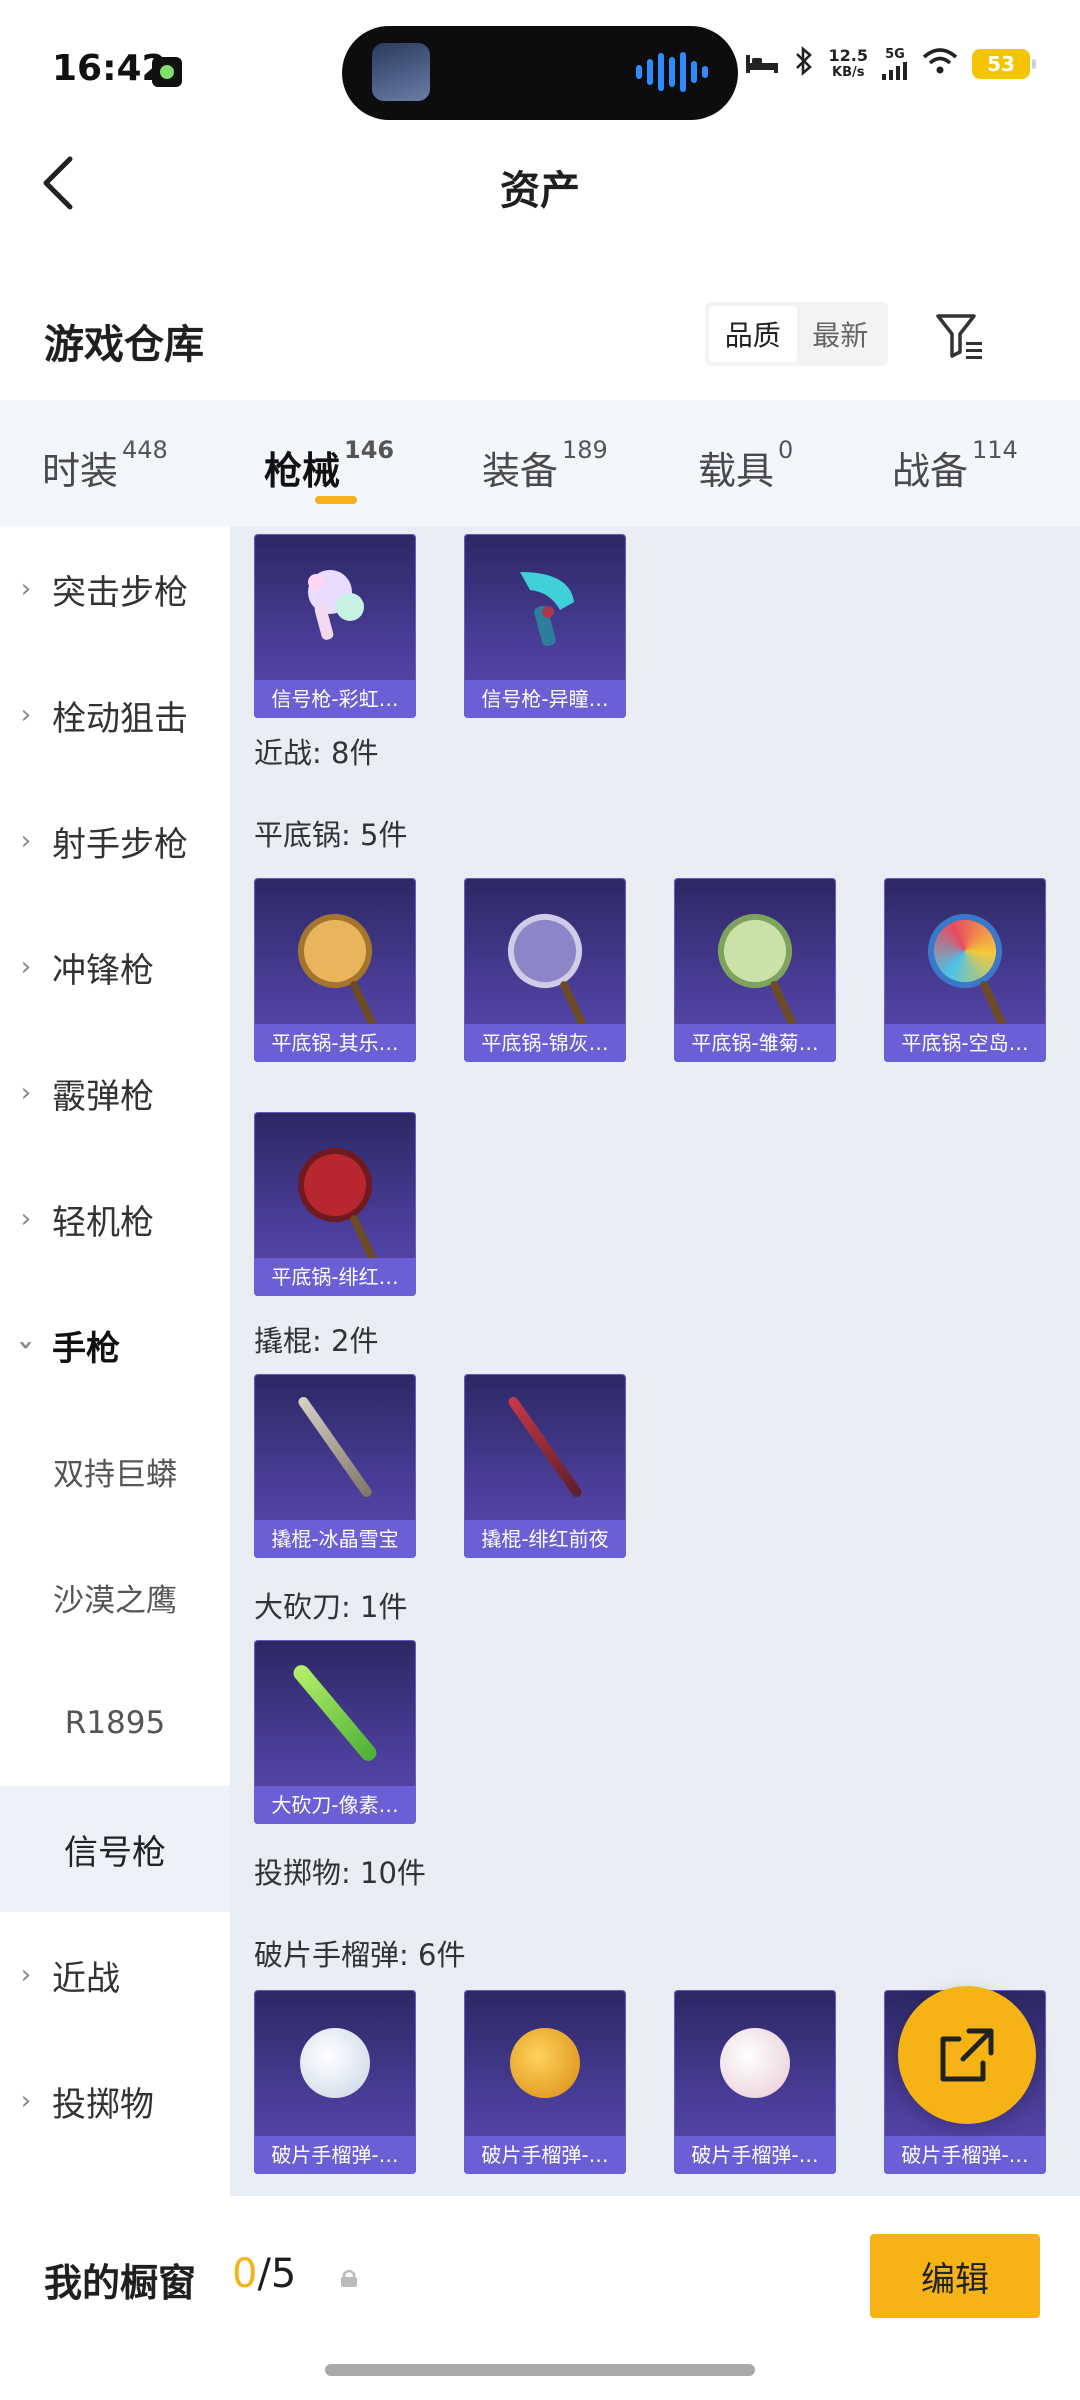 The width and height of the screenshot is (1080, 2400). I want to click on item-name: 撬棍-冰晶雪宝, so click(335, 1539).